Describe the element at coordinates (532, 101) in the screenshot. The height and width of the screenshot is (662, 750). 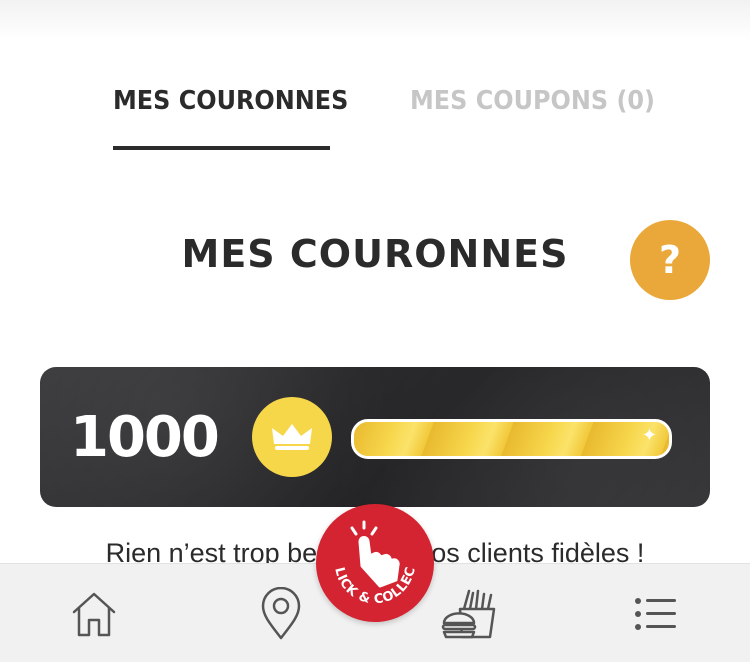
I see `tab-mes-coupons: MES COUPONS (0)` at that location.